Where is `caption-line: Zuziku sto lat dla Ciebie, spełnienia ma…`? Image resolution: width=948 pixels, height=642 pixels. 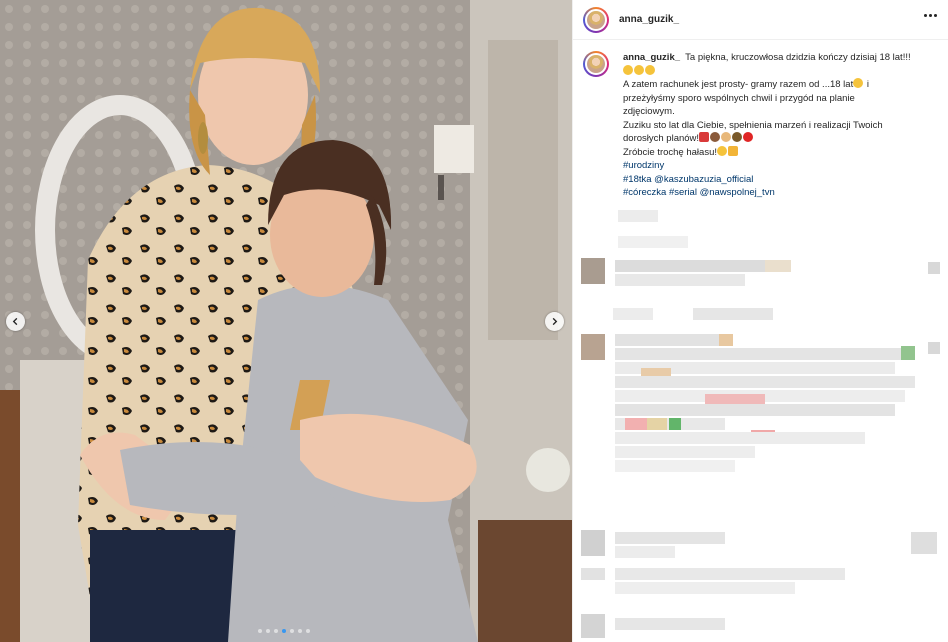
caption-line: Zuziku sto lat dla Ciebie, spełnienia ma… is located at coordinates (753, 125).